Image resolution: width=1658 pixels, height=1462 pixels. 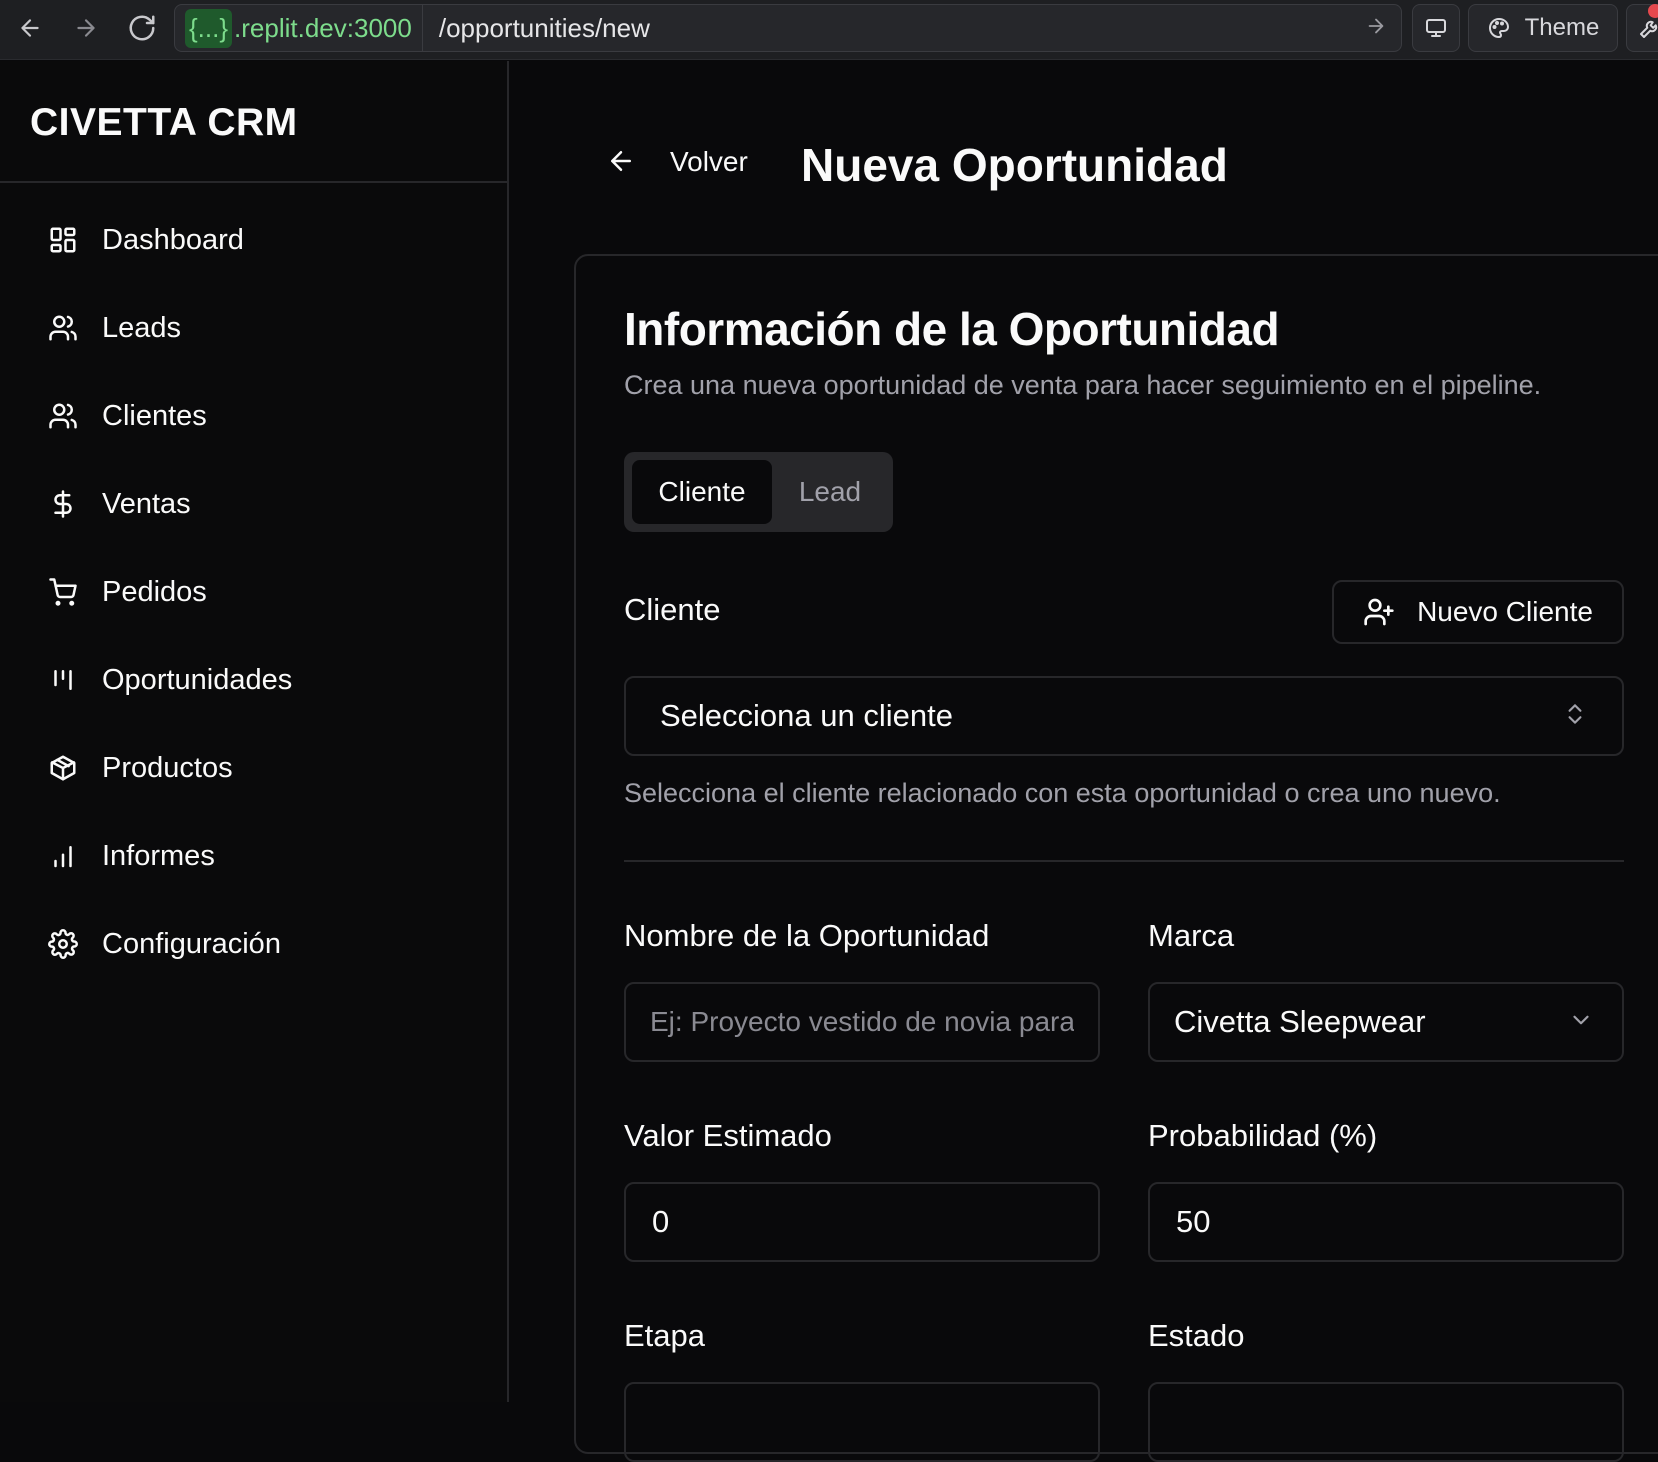 I want to click on sidebar-item-label: Informes, so click(x=158, y=855).